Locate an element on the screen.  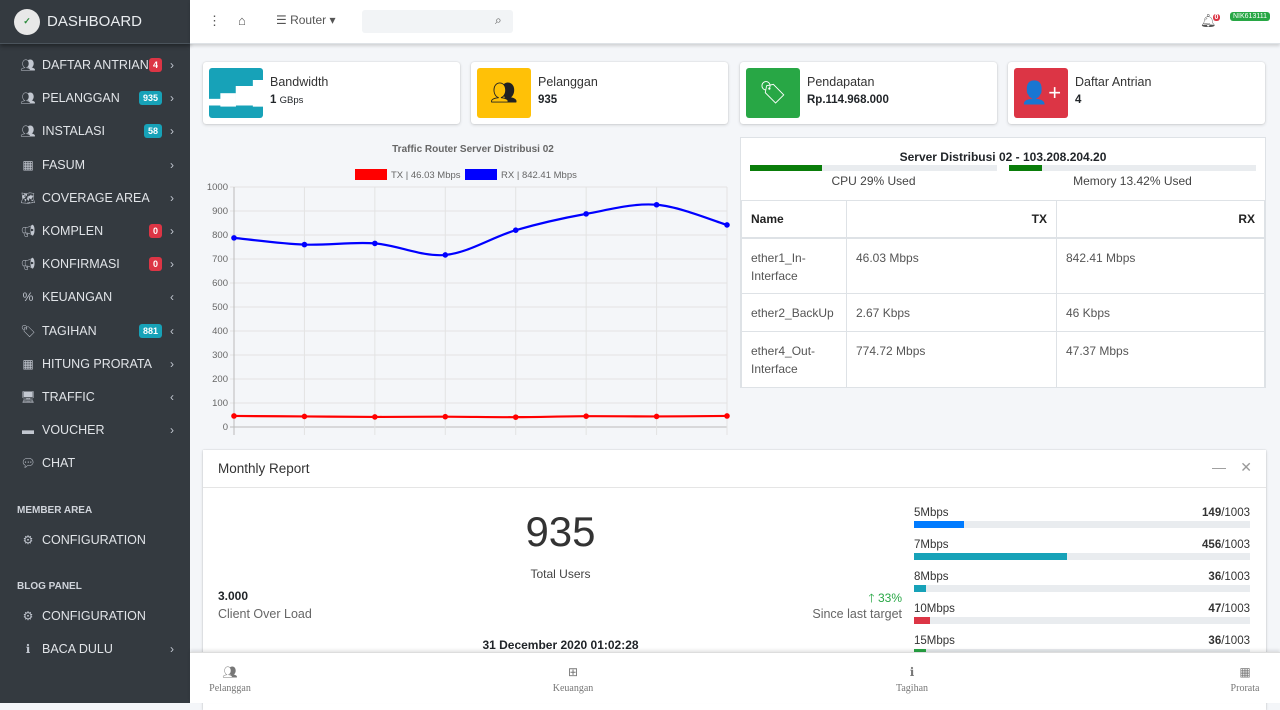
bottom-nav-pelanggan: 👥︎ Pelanggan is located at coordinates (230, 679).